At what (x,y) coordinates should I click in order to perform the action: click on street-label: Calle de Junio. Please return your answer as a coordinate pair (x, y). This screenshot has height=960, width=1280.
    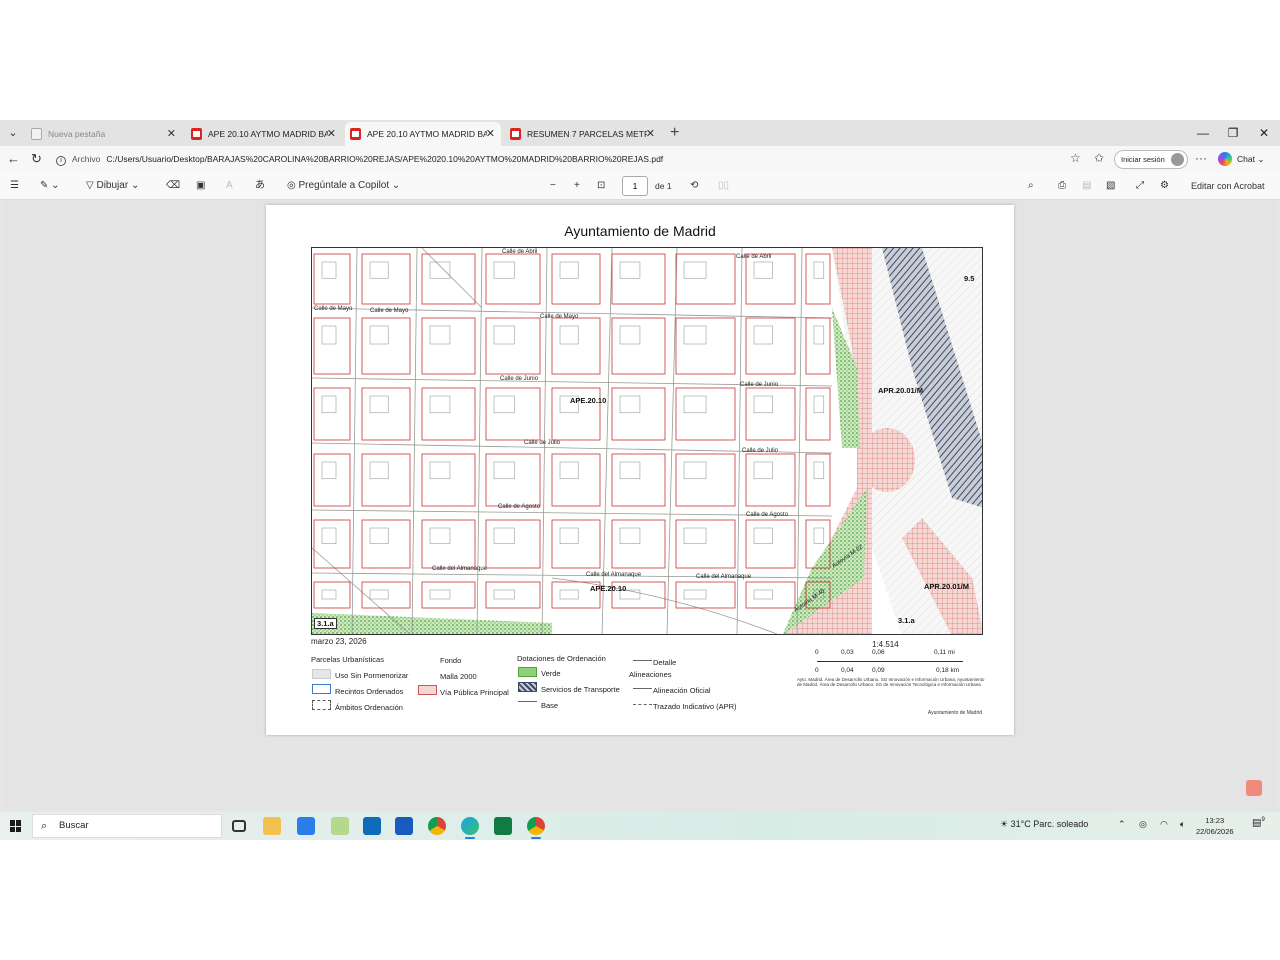
    Looking at the image, I should click on (759, 385).